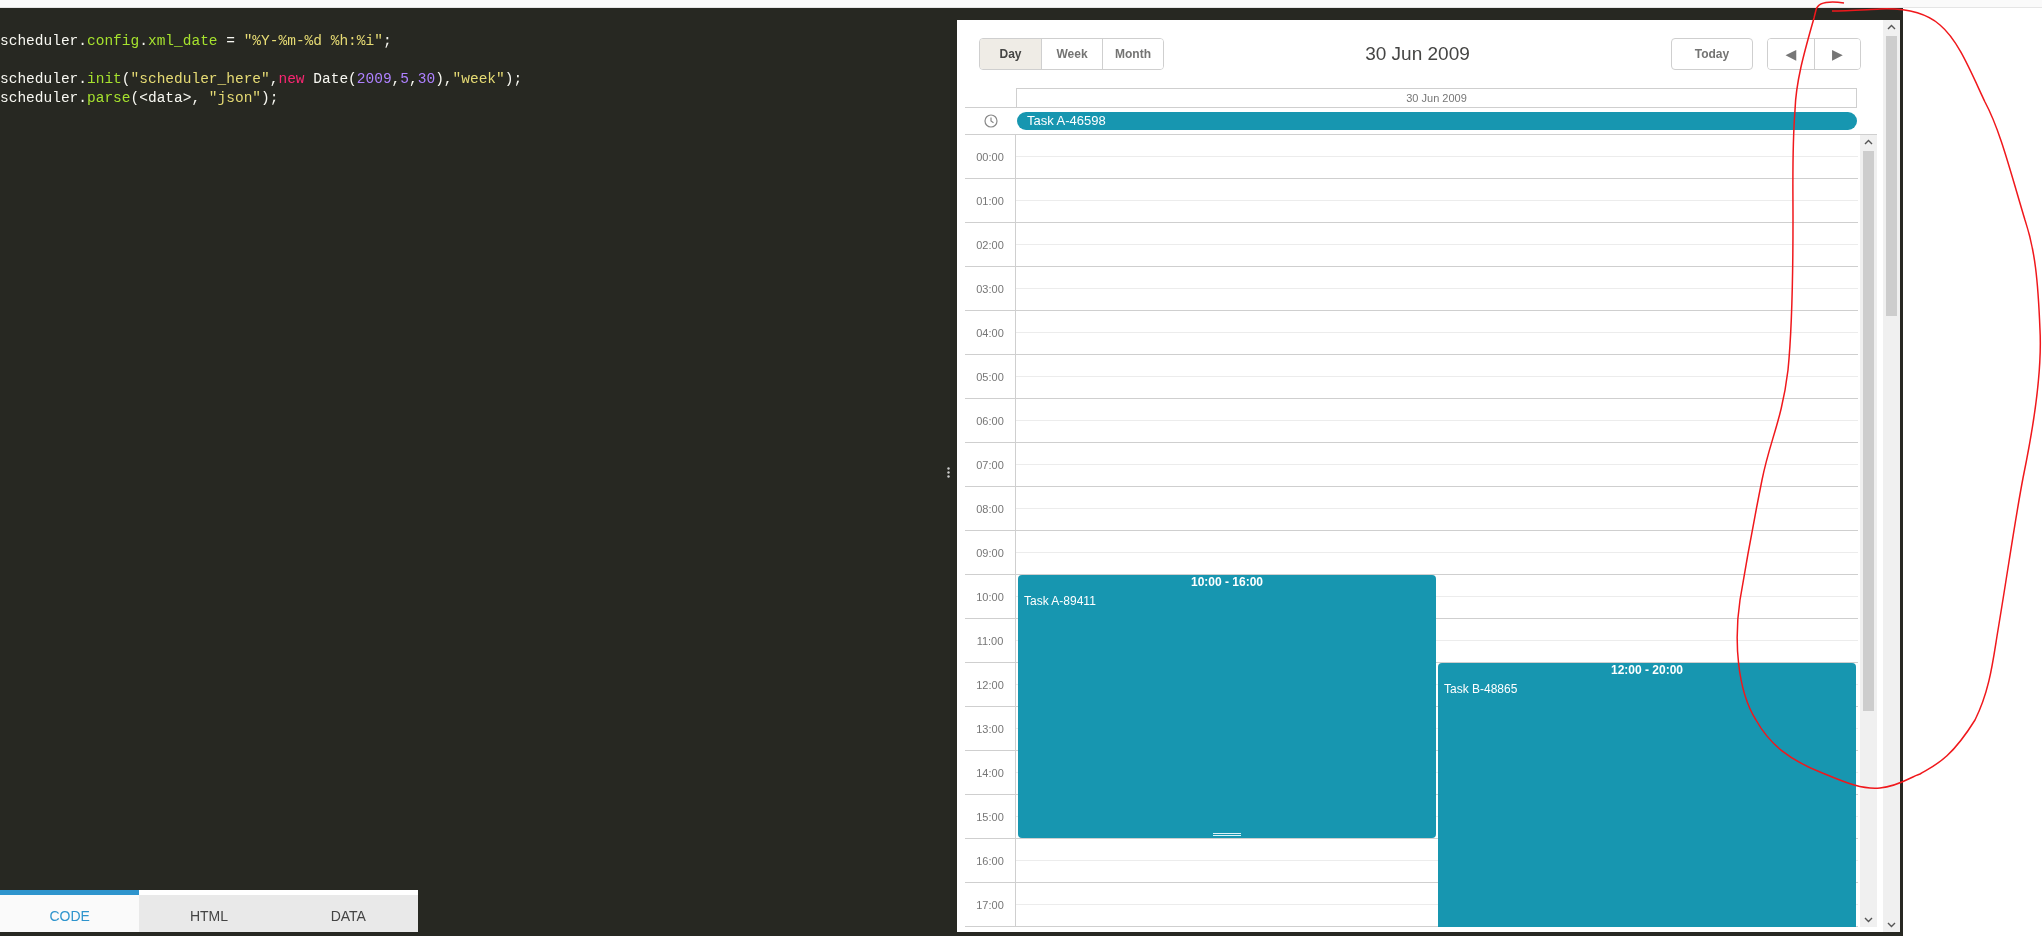 The width and height of the screenshot is (2042, 936). What do you see at coordinates (990, 244) in the screenshot?
I see `hour-label: 02:00` at bounding box center [990, 244].